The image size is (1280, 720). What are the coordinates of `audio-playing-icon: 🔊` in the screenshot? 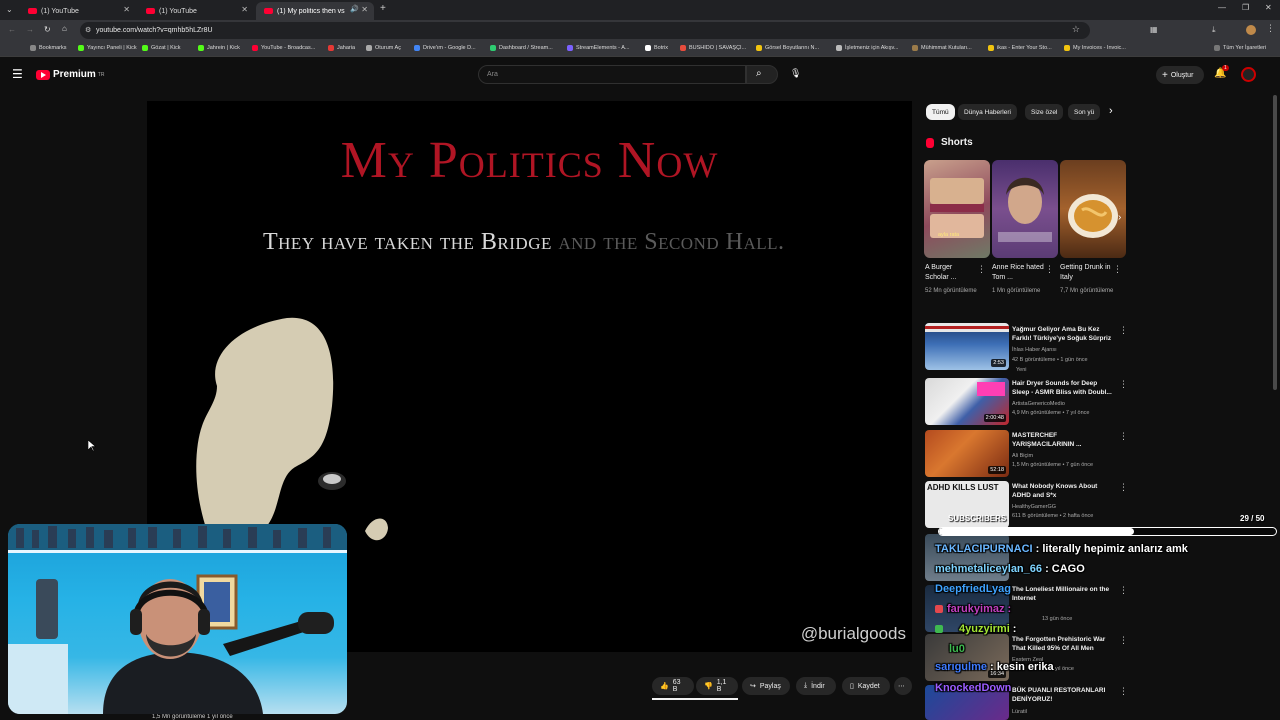 It's located at (354, 9).